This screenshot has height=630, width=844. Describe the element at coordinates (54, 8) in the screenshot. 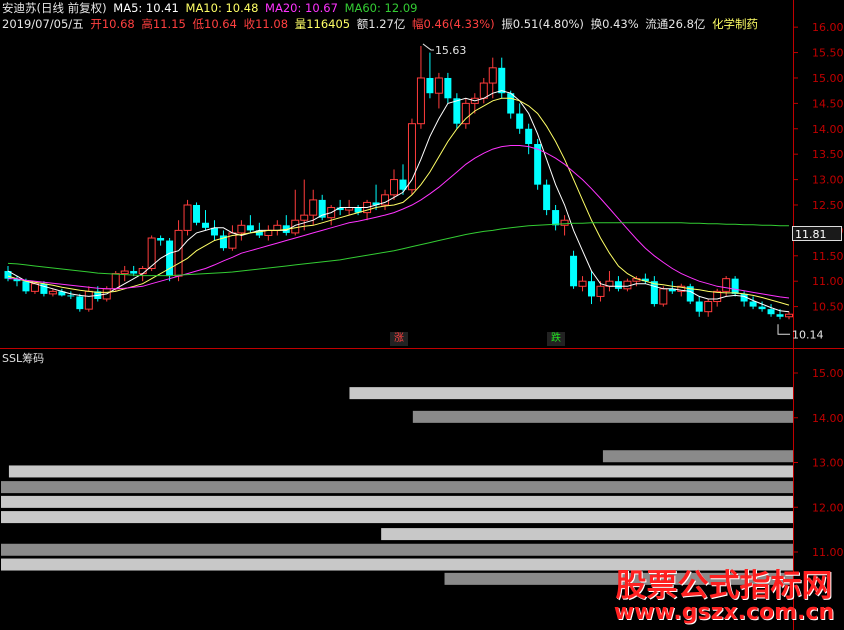

I see `stock-title: 安迪苏(日线 前复权)` at that location.